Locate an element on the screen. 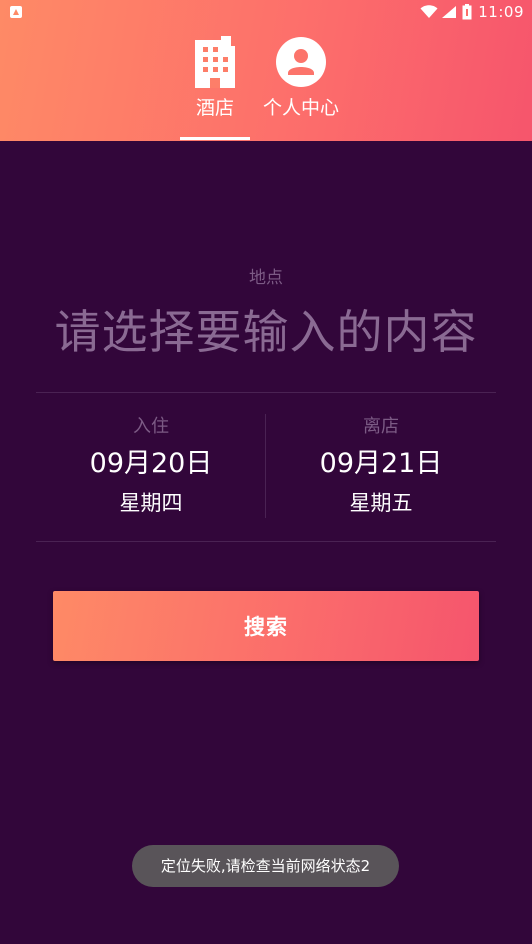  search-button: 搜索 is located at coordinates (266, 626).